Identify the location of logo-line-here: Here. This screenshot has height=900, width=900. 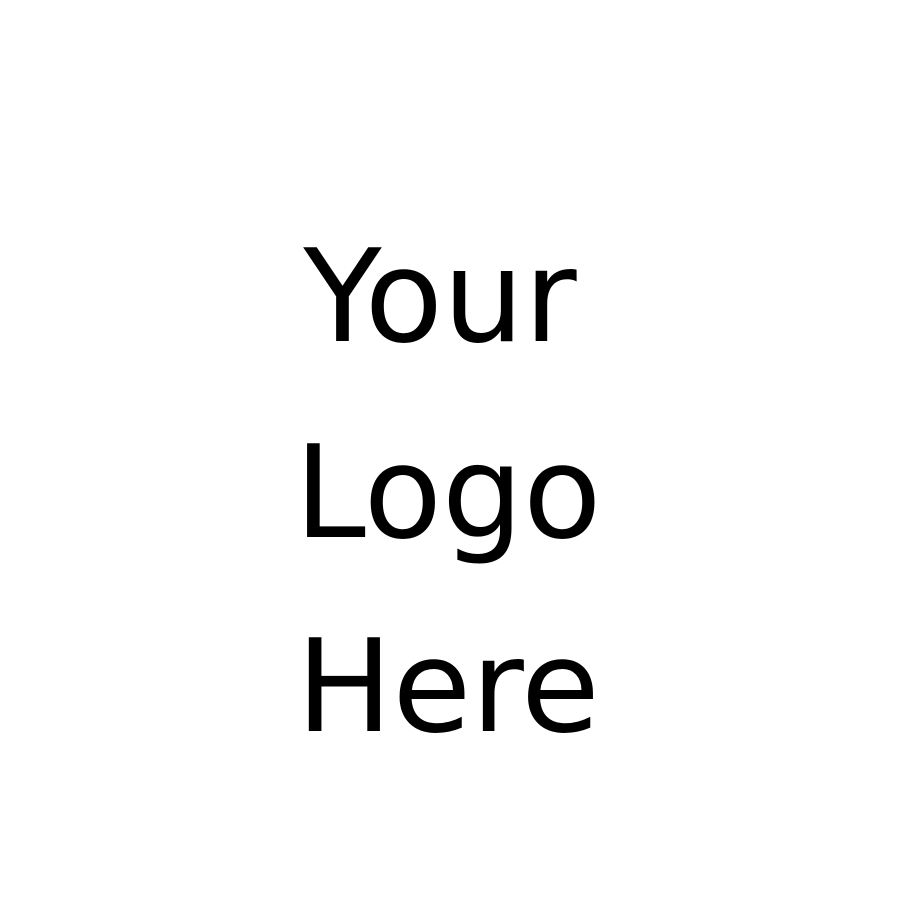
(448, 687).